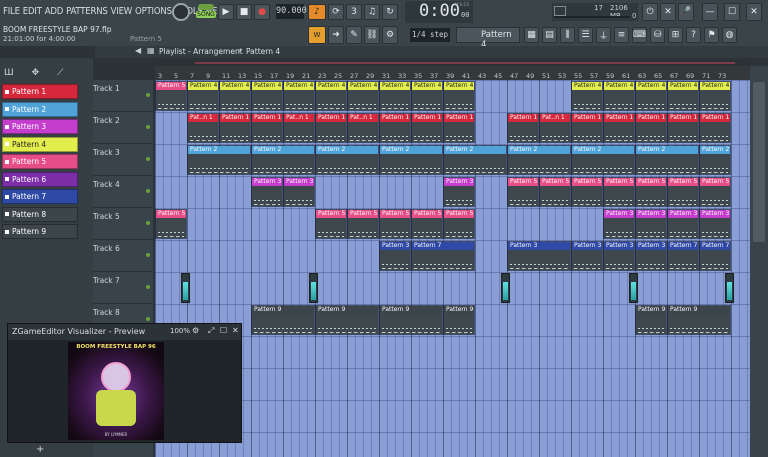 This screenshot has height=457, width=768. I want to click on link-tool-button: ⛓, so click(372, 35).